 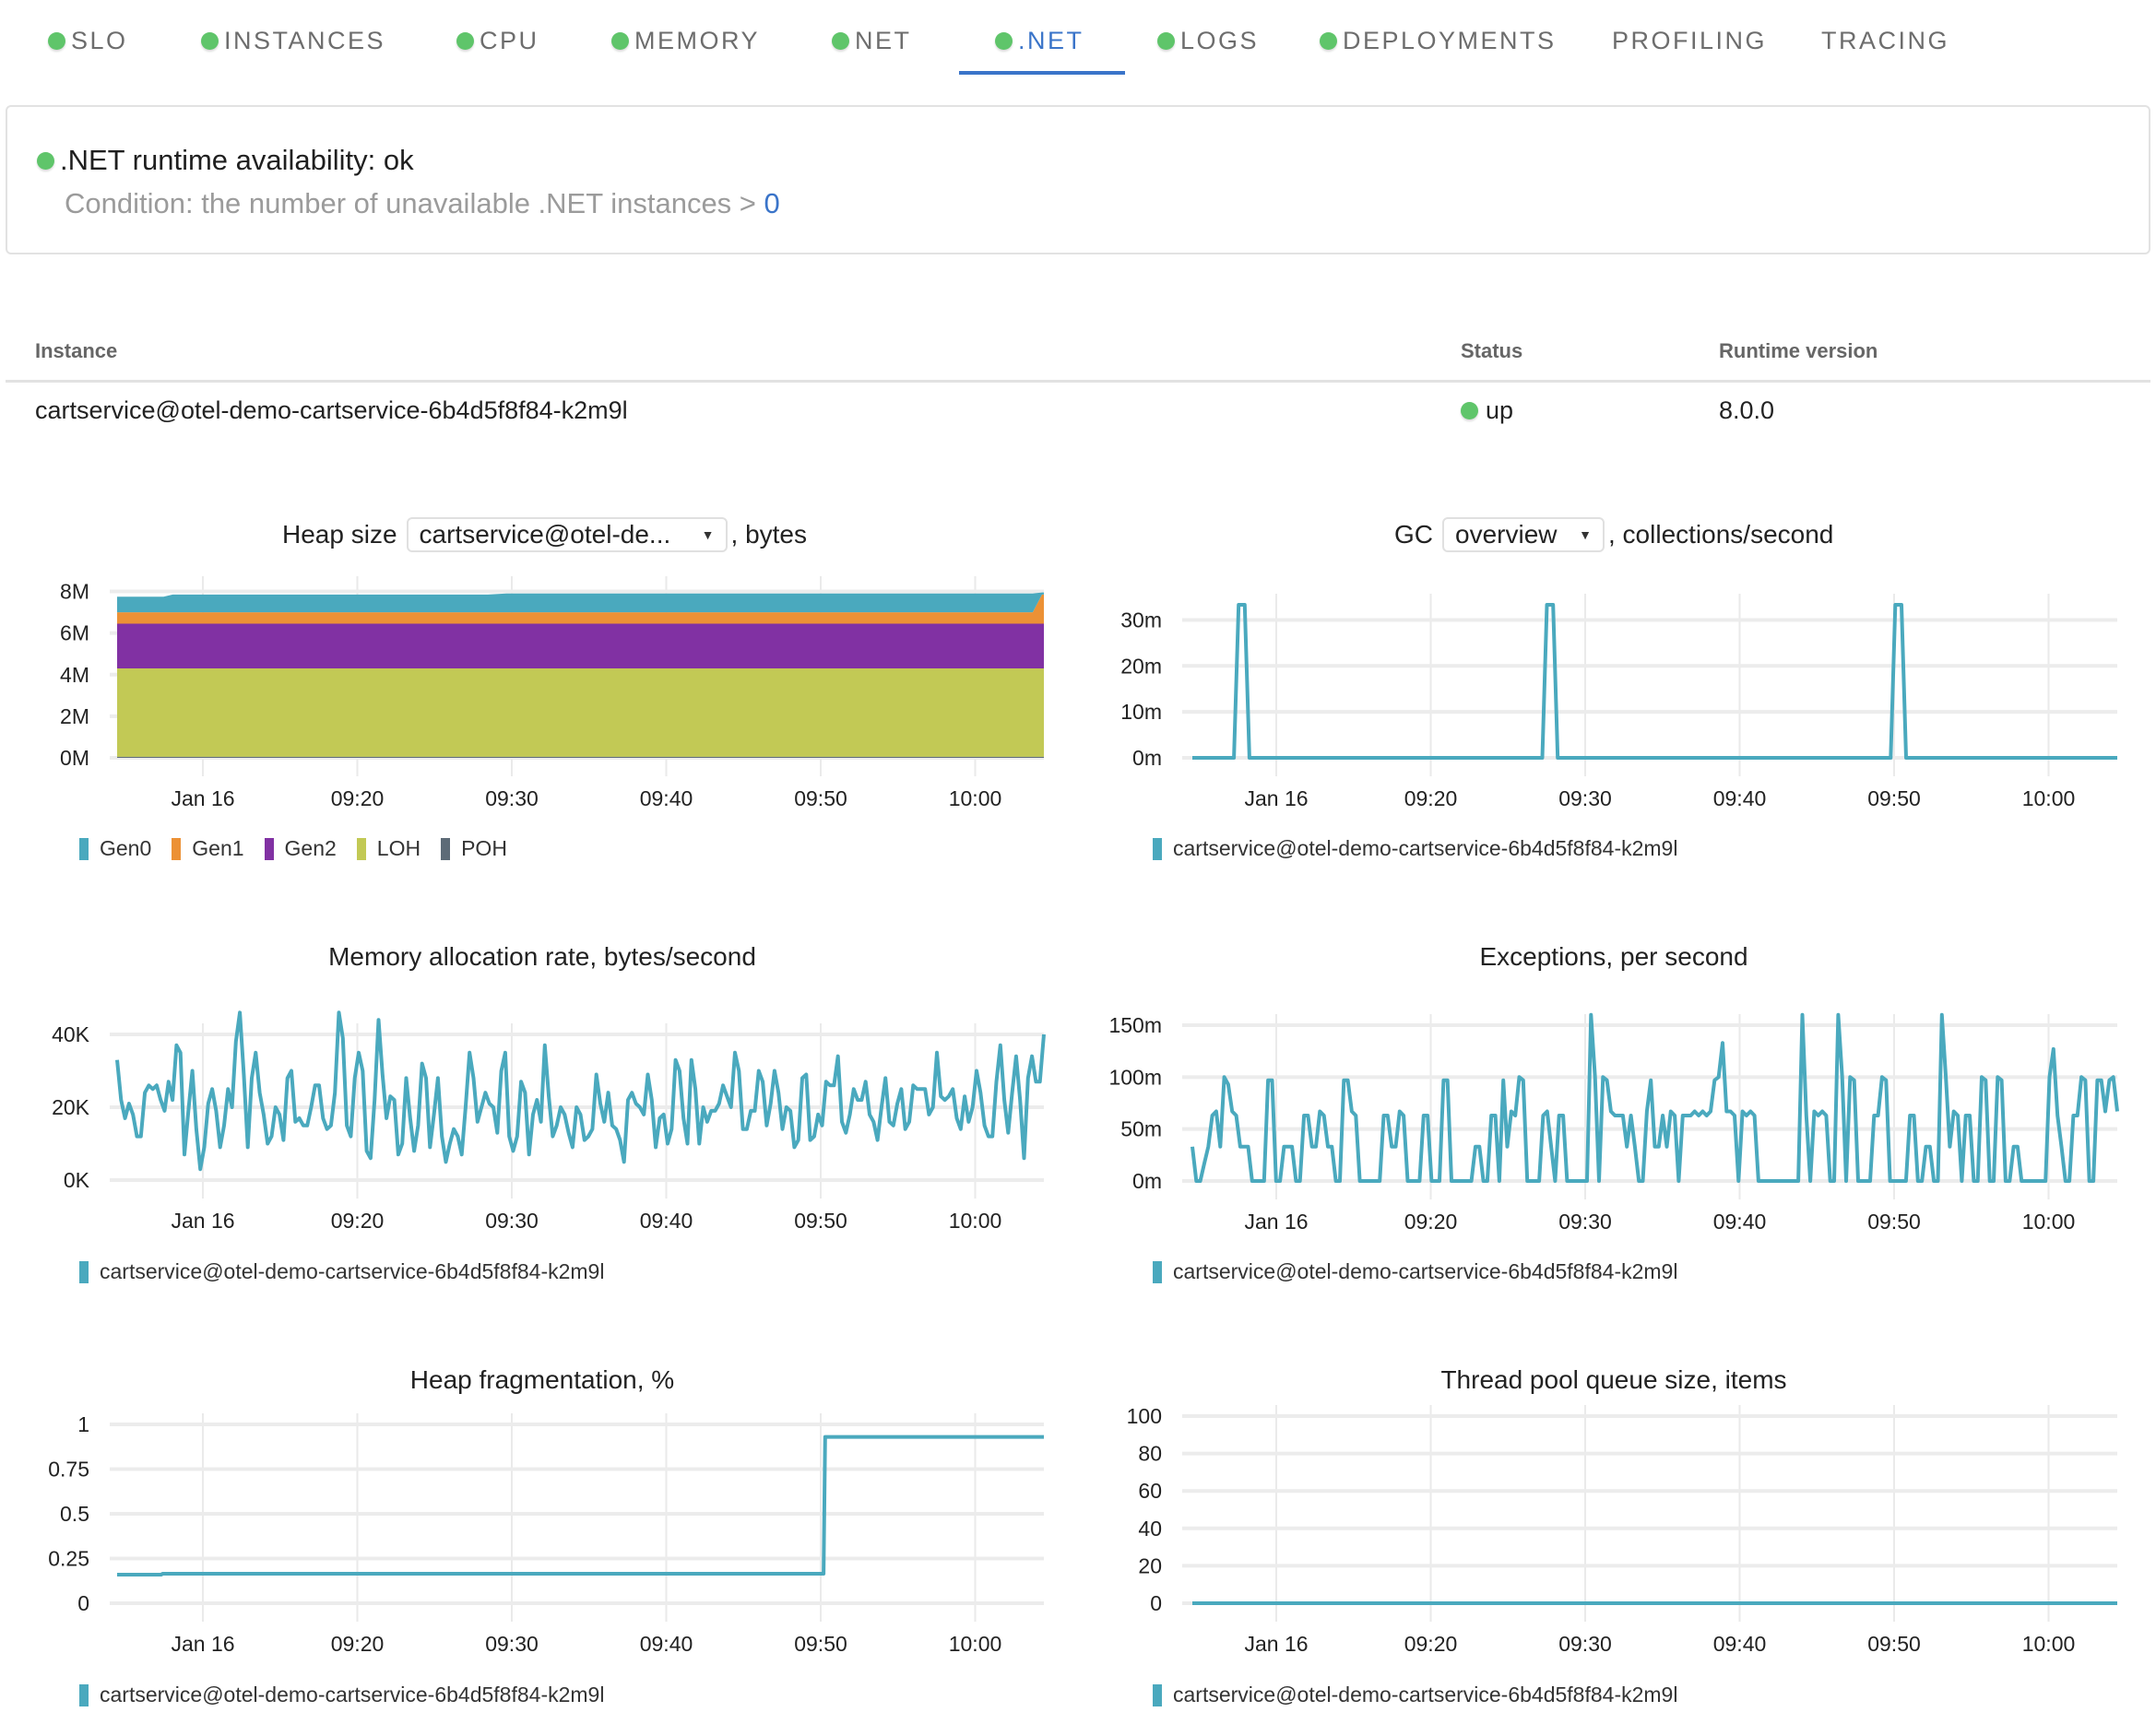 I want to click on legend-item-gen0: Gen0, so click(x=115, y=848).